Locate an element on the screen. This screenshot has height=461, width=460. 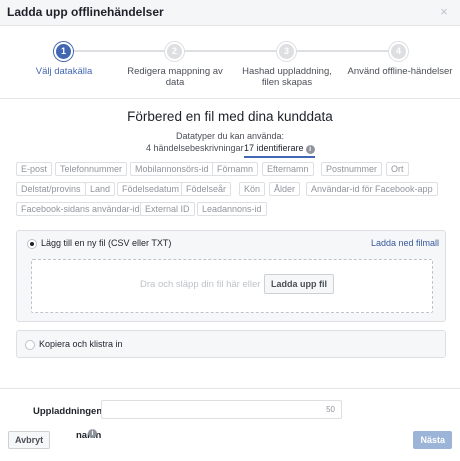
char-count: 50 is located at coordinates (330, 409).